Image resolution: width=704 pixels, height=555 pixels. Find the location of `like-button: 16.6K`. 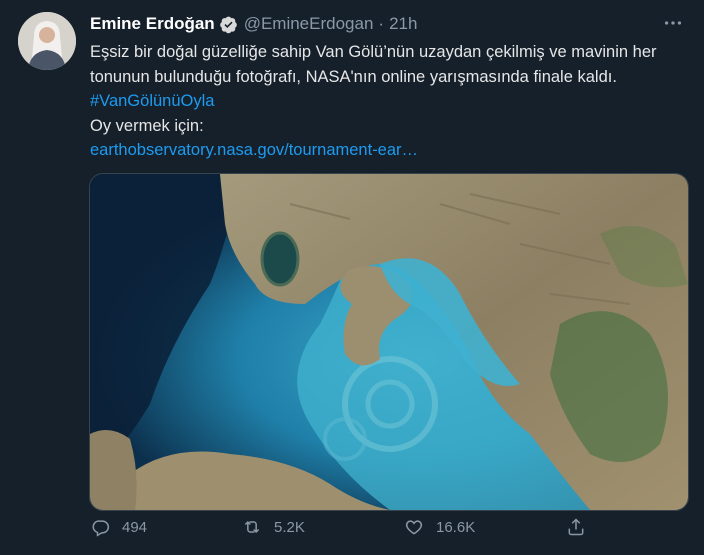

like-button: 16.6K is located at coordinates (439, 527).